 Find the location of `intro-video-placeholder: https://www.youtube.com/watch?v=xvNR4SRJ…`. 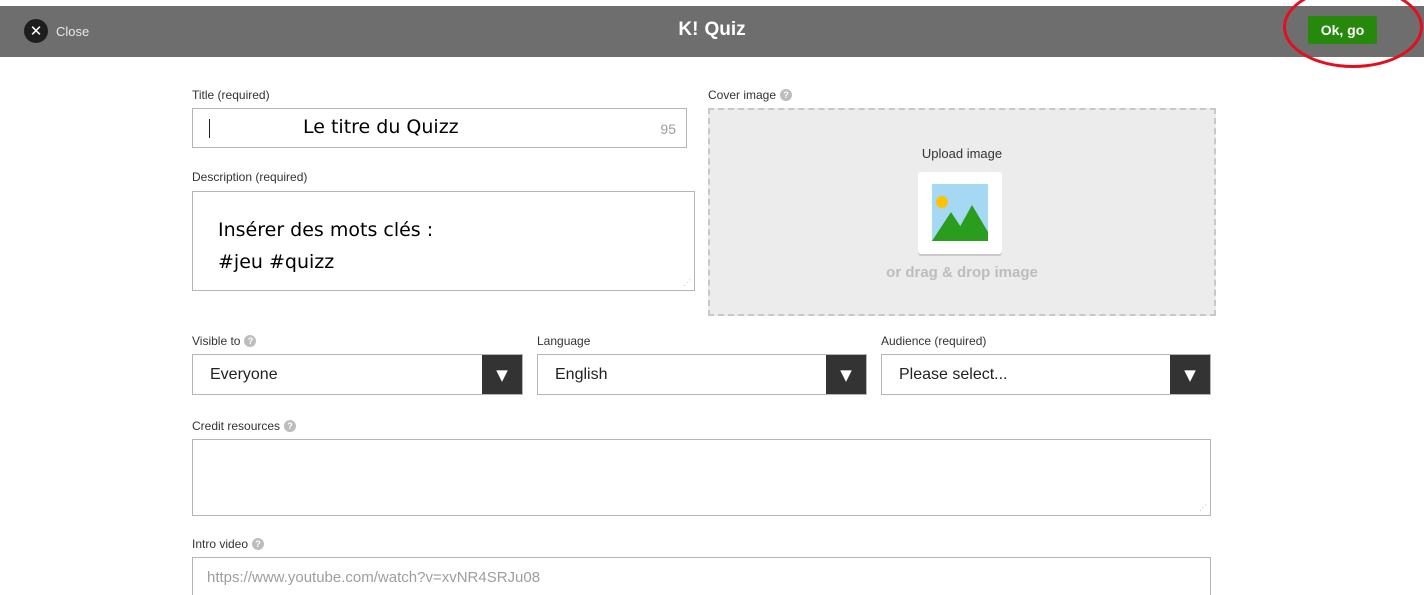

intro-video-placeholder: https://www.youtube.com/watch?v=xvNR4SRJ… is located at coordinates (374, 577).